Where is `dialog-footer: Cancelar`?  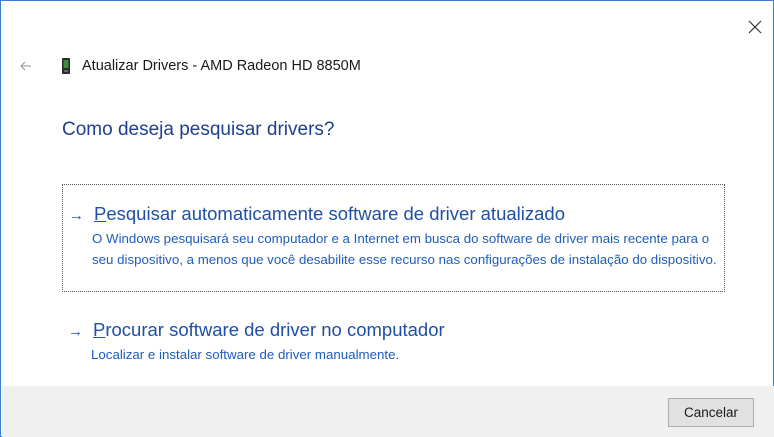 dialog-footer: Cancelar is located at coordinates (388, 411).